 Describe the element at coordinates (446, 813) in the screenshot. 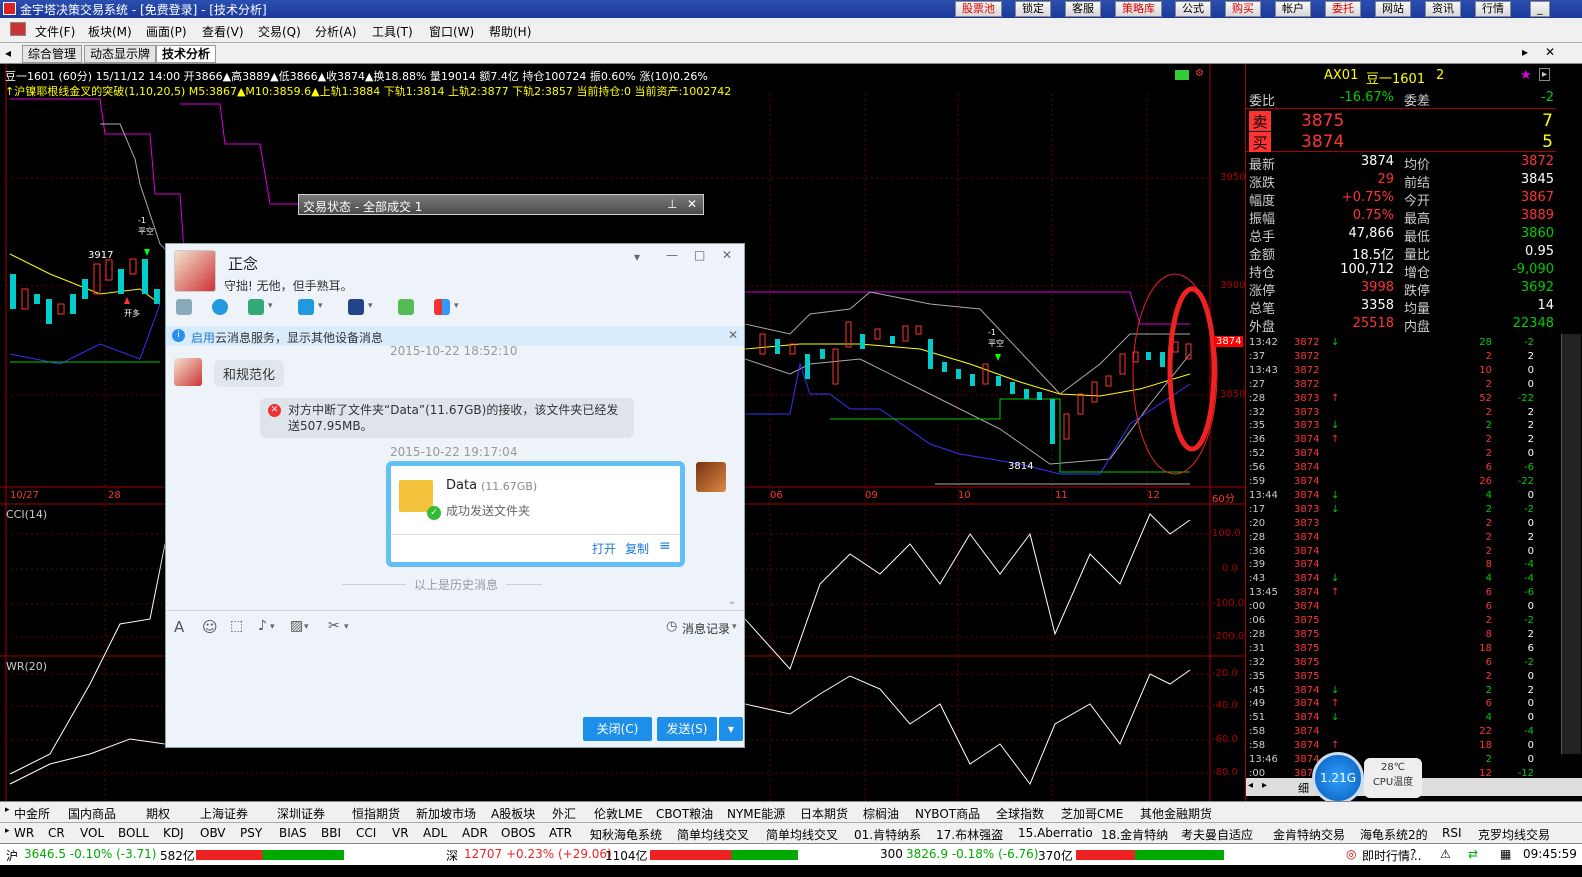

I see `market-item: 新加坡市场` at that location.